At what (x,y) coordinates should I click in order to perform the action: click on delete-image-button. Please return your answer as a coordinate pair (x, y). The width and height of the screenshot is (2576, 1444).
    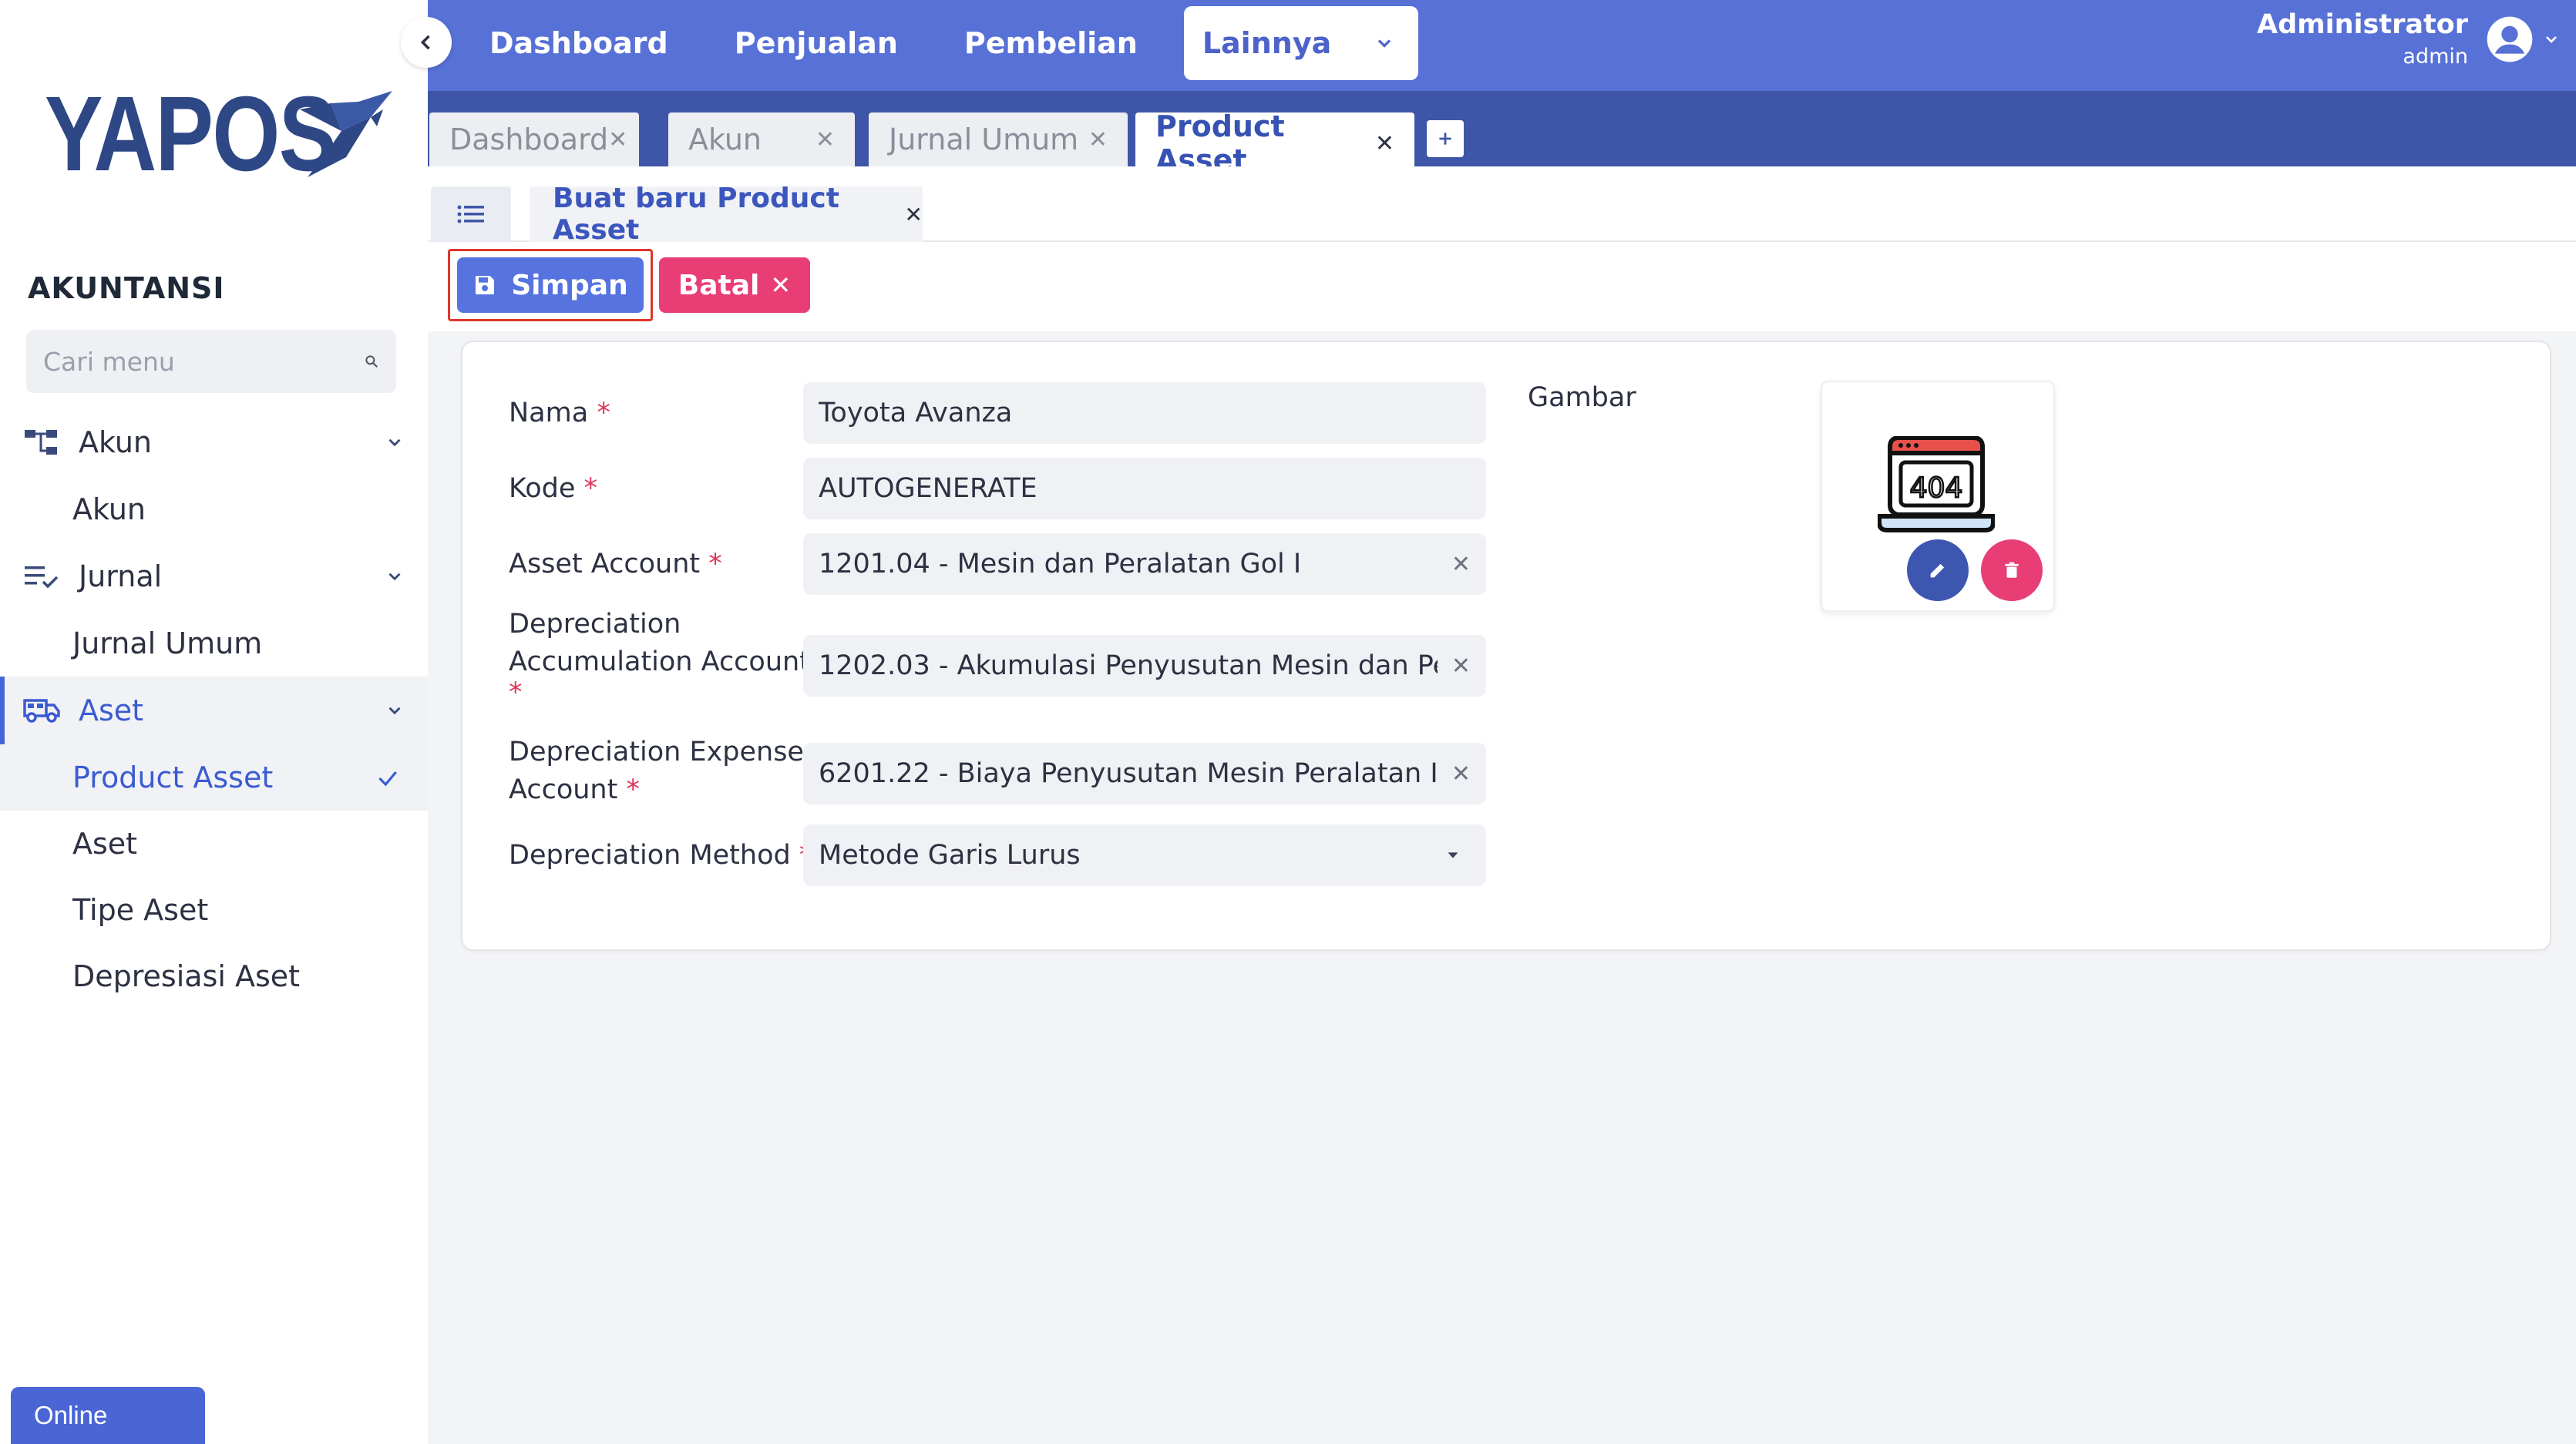
    Looking at the image, I should click on (2012, 570).